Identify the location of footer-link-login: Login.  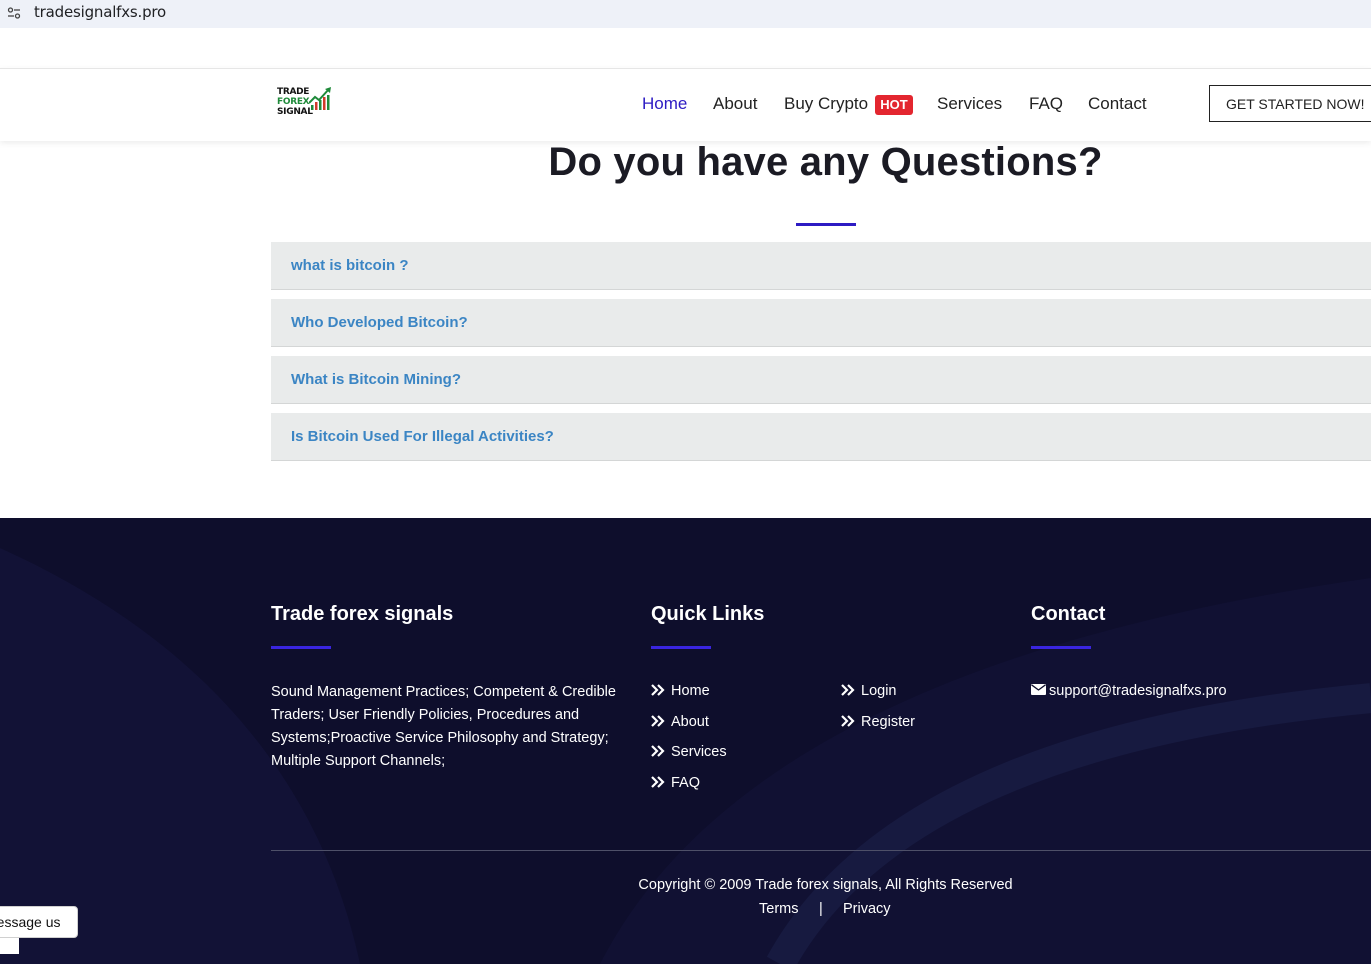
(868, 691).